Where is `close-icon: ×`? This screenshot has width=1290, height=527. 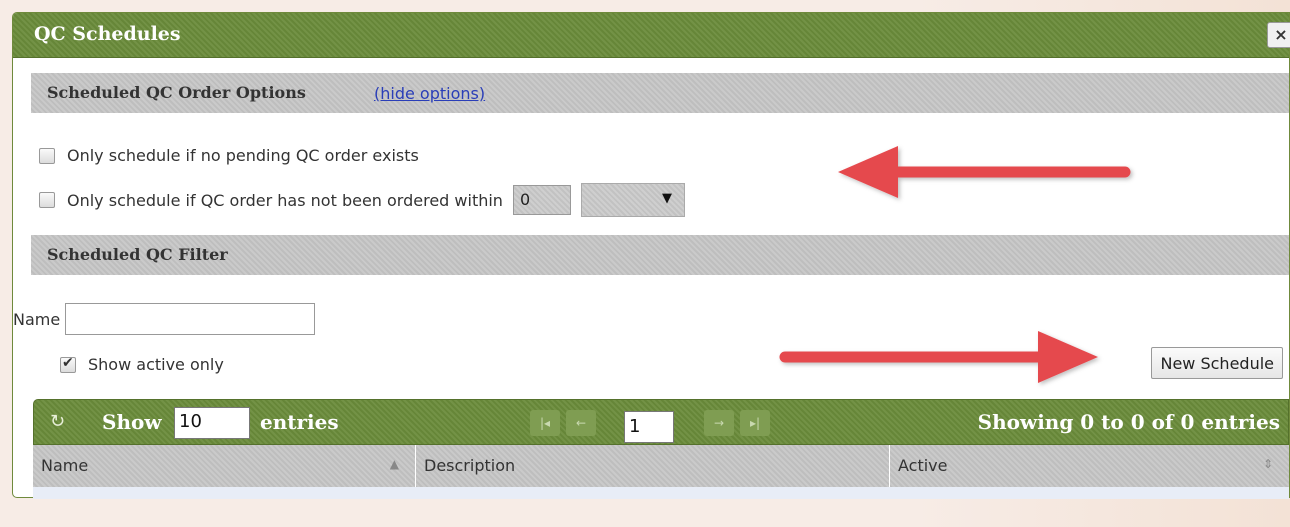 close-icon: × is located at coordinates (1278, 35).